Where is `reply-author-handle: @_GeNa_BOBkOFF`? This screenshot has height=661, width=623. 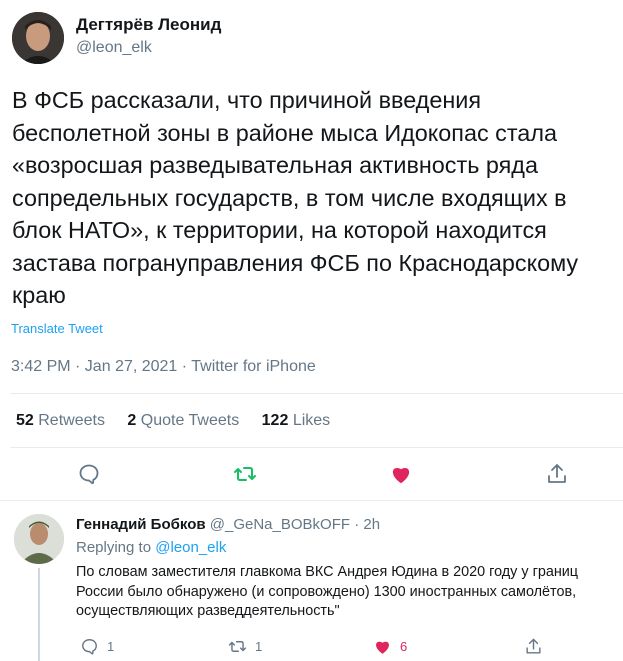 reply-author-handle: @_GeNa_BOBkOFF is located at coordinates (280, 524).